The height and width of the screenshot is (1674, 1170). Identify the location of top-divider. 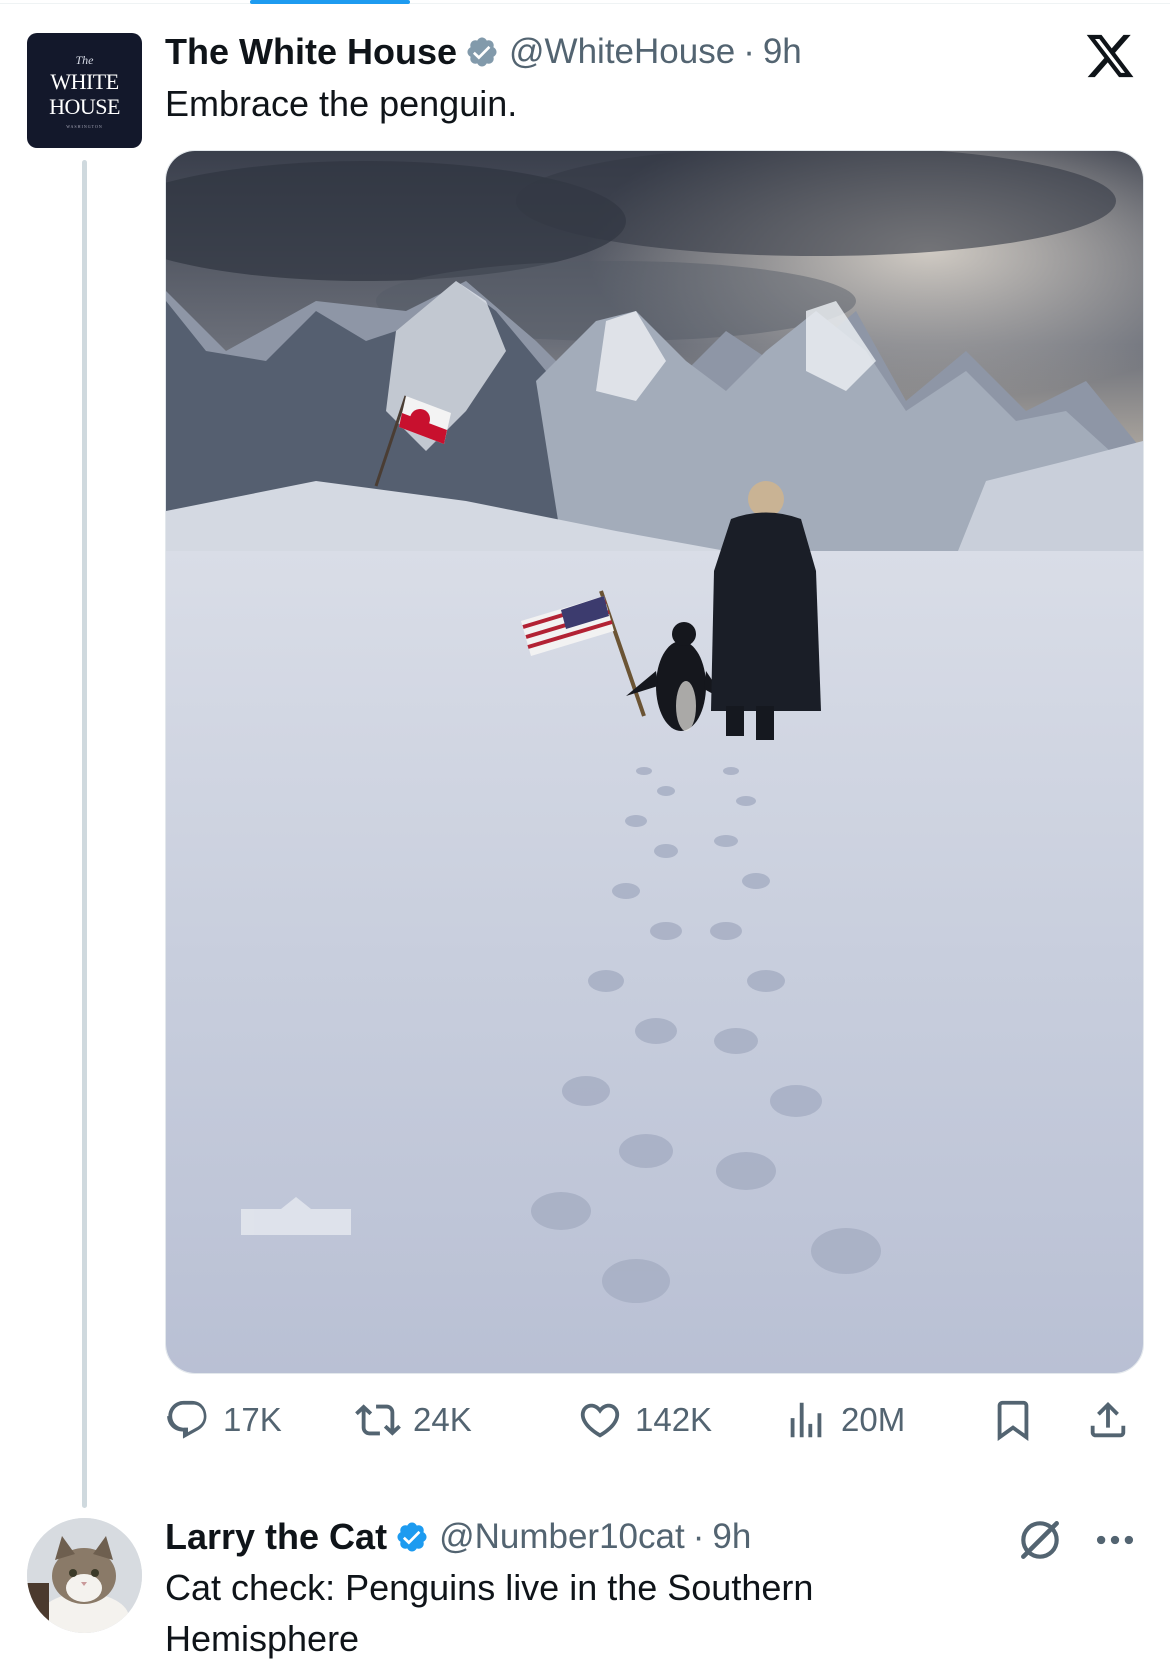
(585, 3).